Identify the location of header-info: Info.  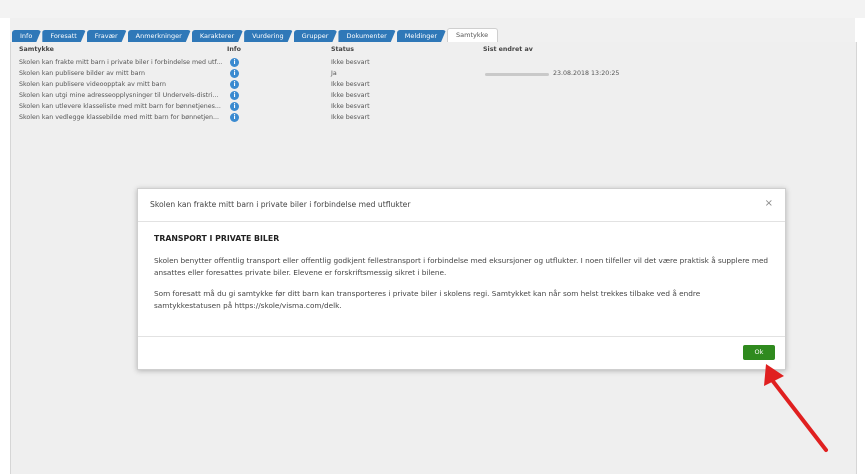
(234, 49).